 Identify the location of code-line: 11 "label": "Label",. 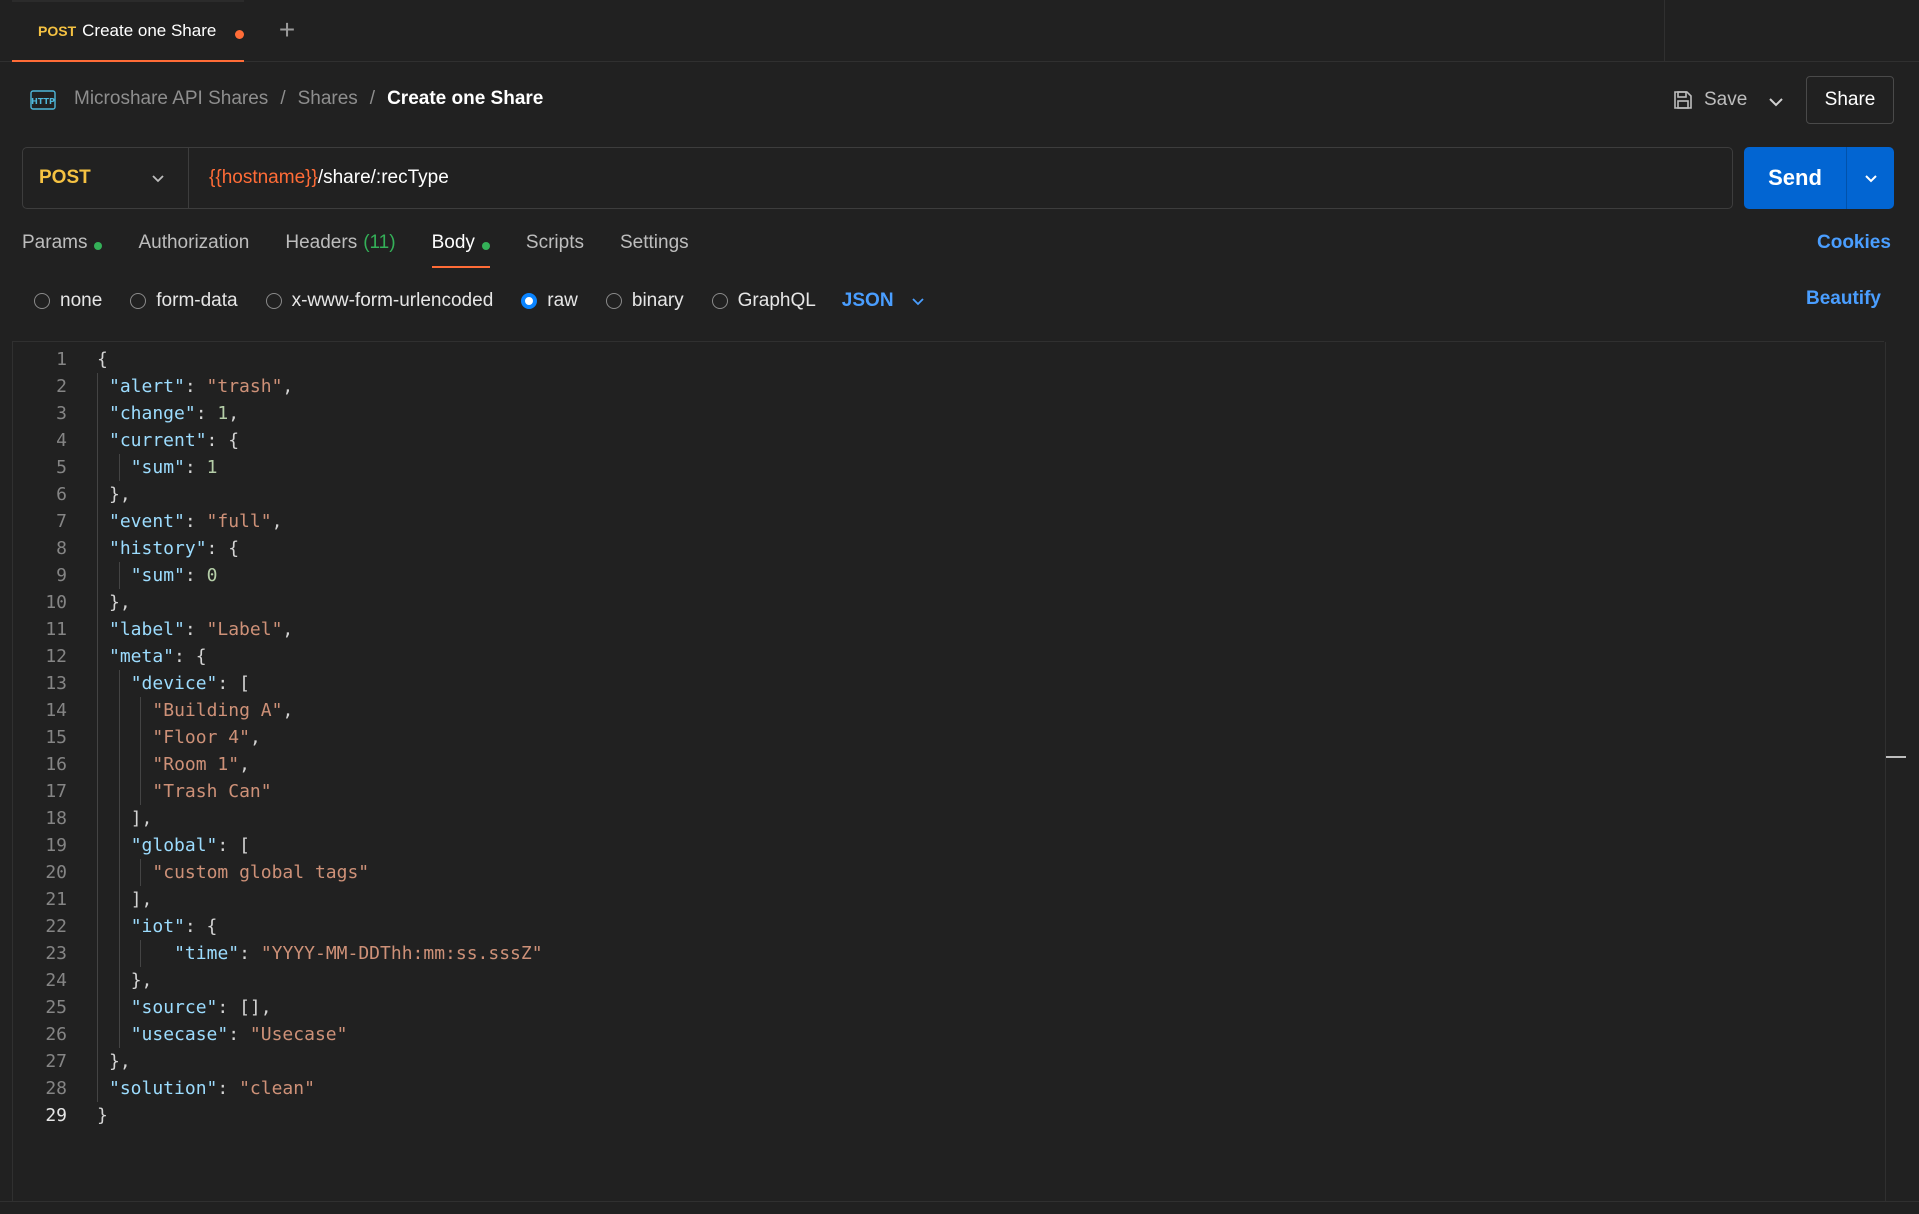
(948, 629).